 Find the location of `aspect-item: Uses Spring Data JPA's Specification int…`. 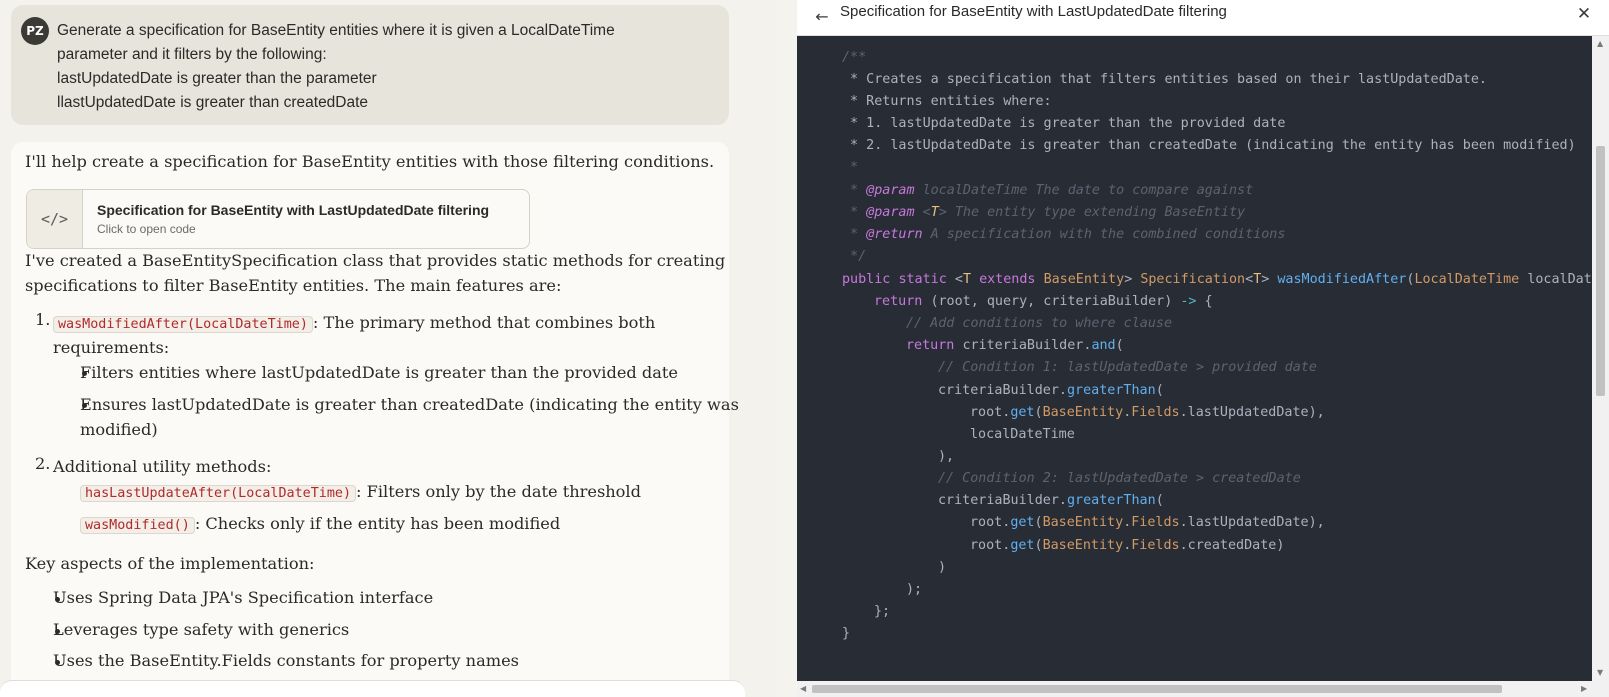

aspect-item: Uses Spring Data JPA's Specification int… is located at coordinates (243, 597).